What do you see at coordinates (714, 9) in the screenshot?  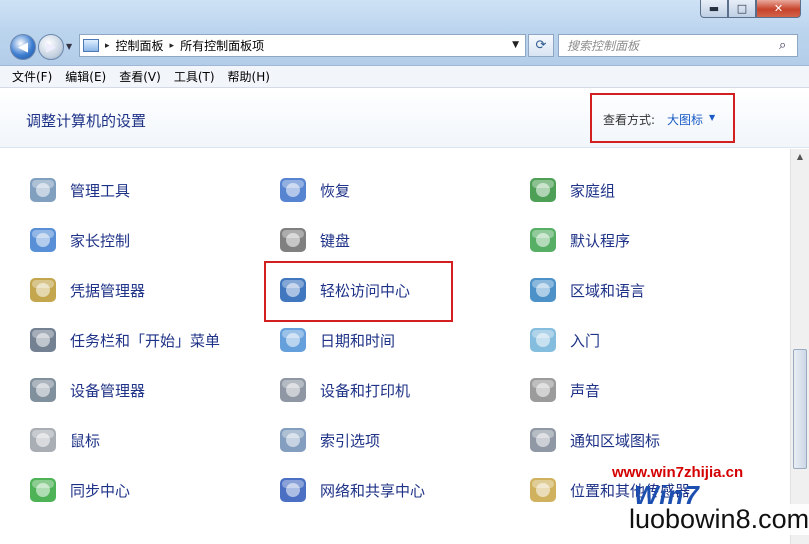 I see `minimize-button: ▬` at bounding box center [714, 9].